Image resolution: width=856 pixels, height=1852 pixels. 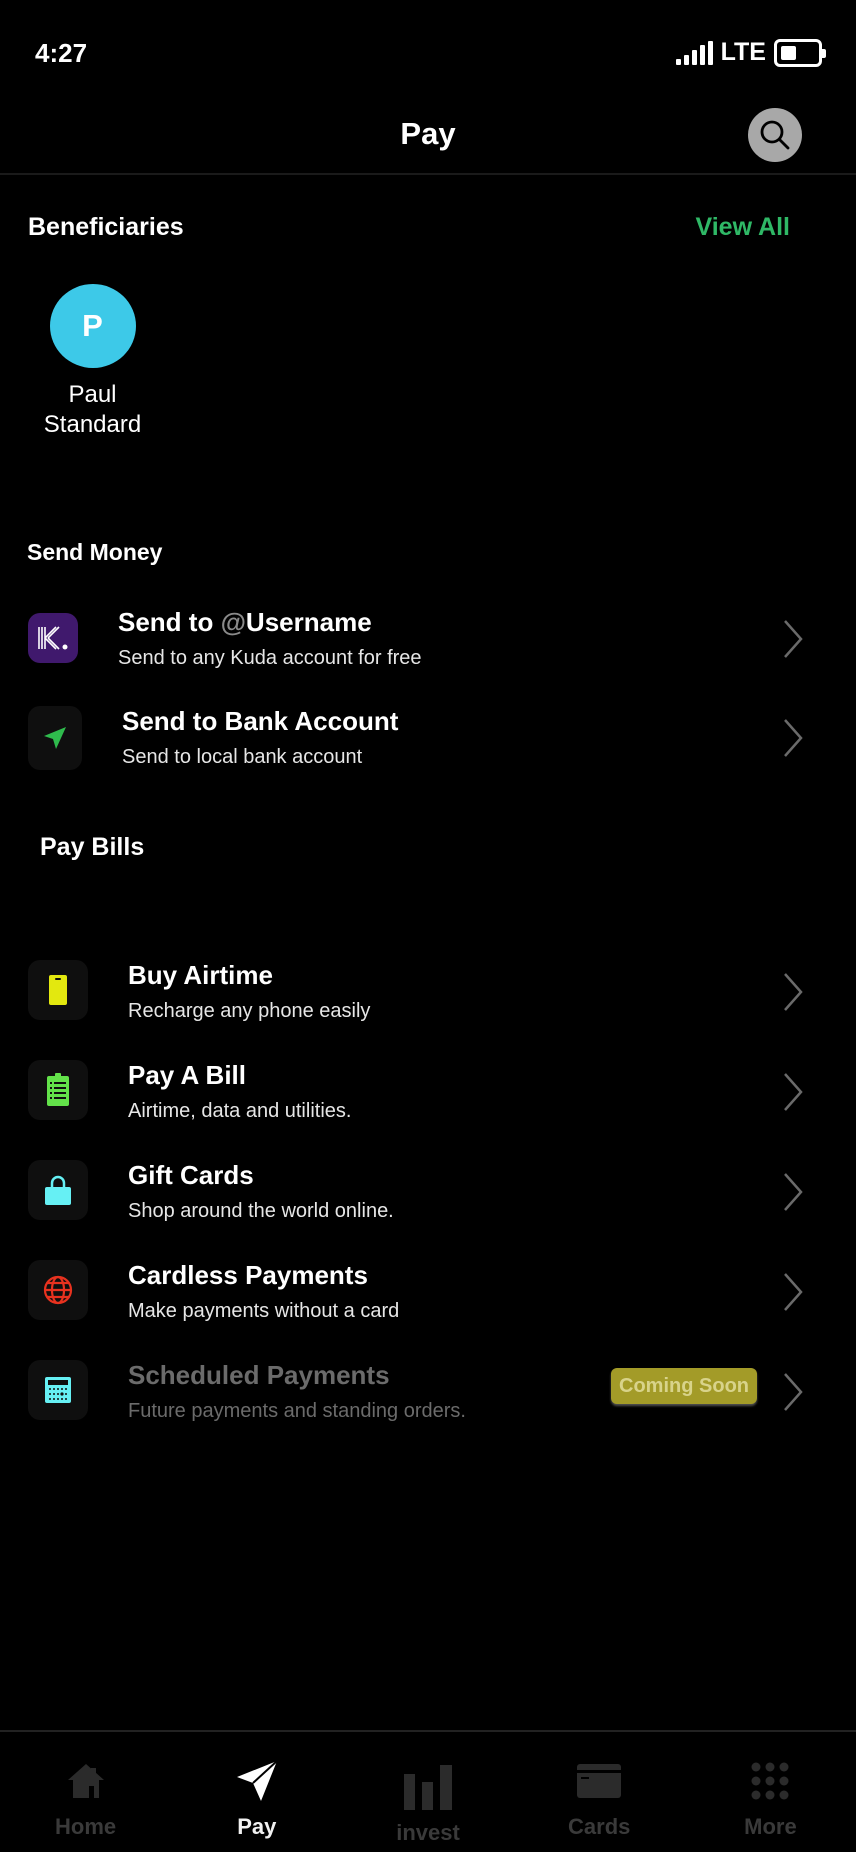 I want to click on tab-label: More, so click(x=770, y=1826).